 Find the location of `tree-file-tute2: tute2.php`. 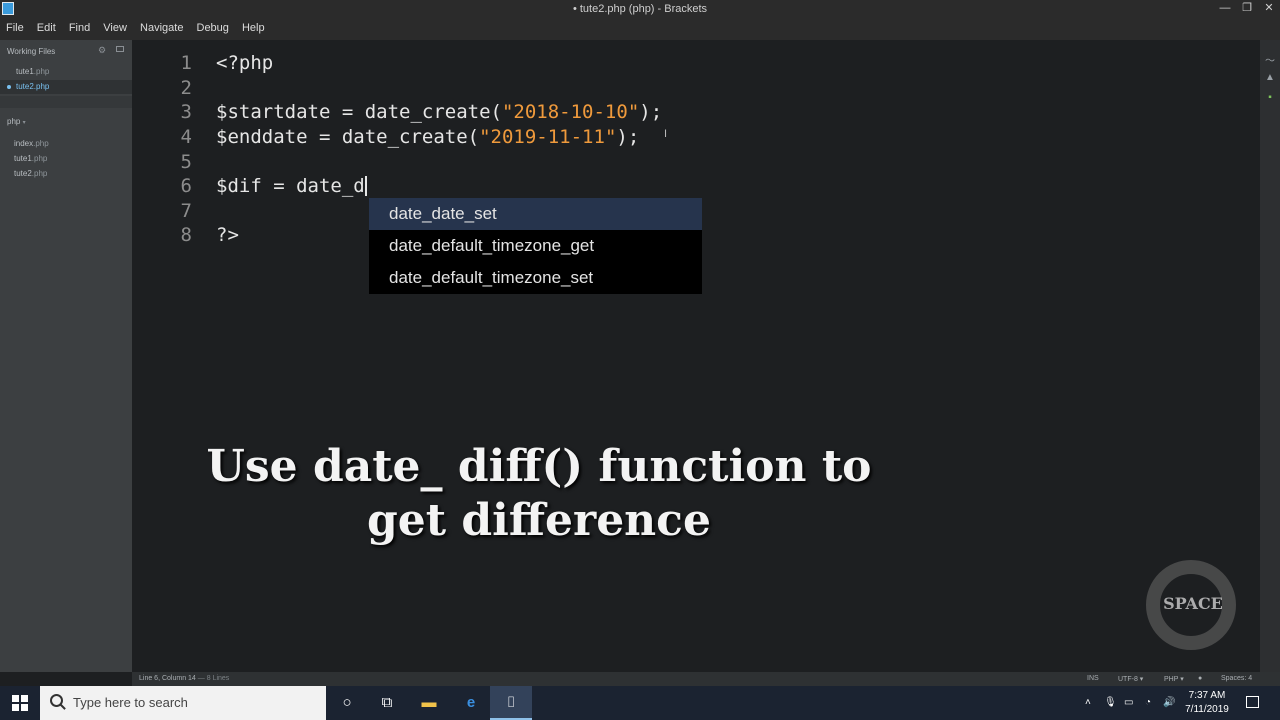

tree-file-tute2: tute2.php is located at coordinates (30, 173).